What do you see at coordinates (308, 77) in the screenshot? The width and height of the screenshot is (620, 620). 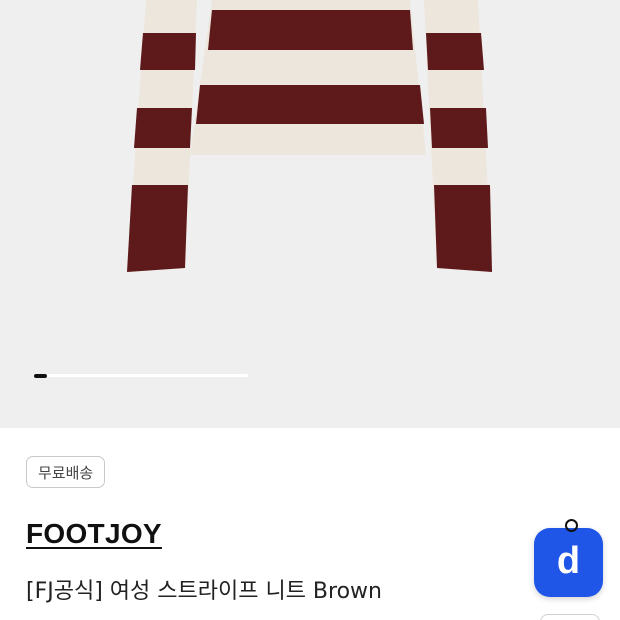 I see `sweater-body` at bounding box center [308, 77].